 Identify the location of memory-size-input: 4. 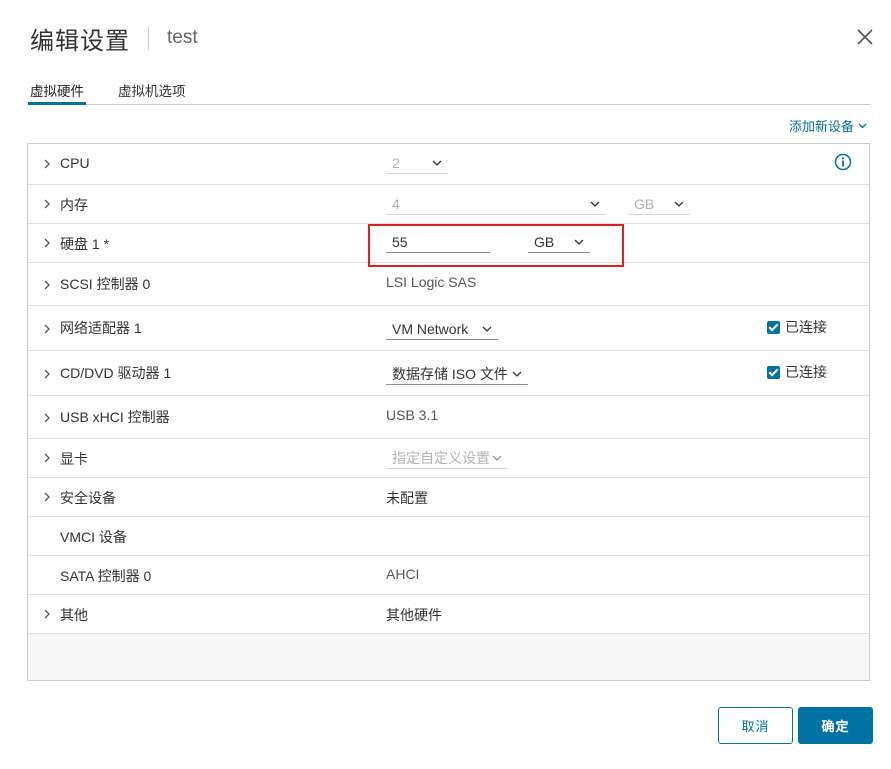
(496, 204).